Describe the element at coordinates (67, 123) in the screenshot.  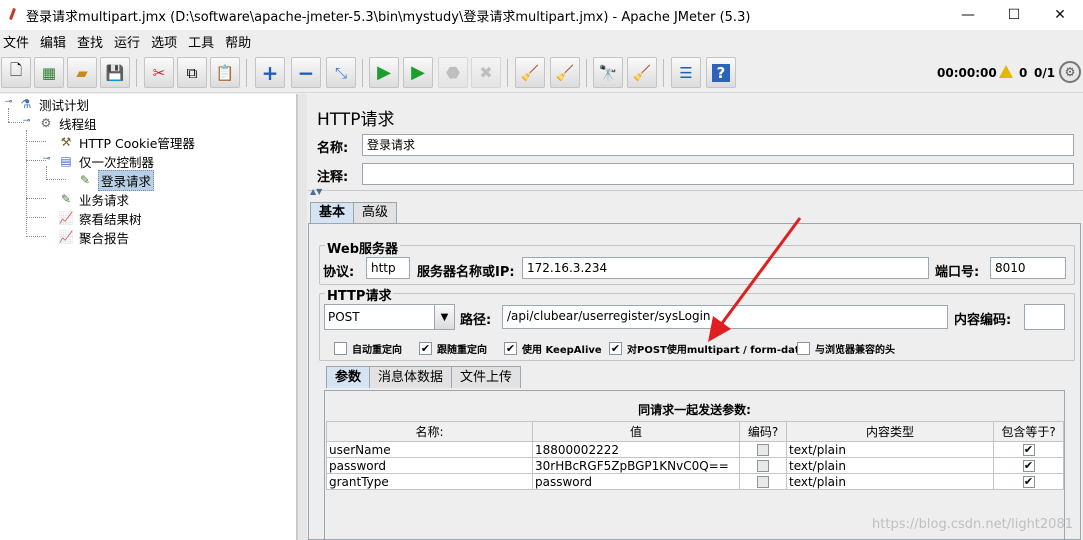
I see `tree-node-thread-group: ⚙ 线程组` at that location.